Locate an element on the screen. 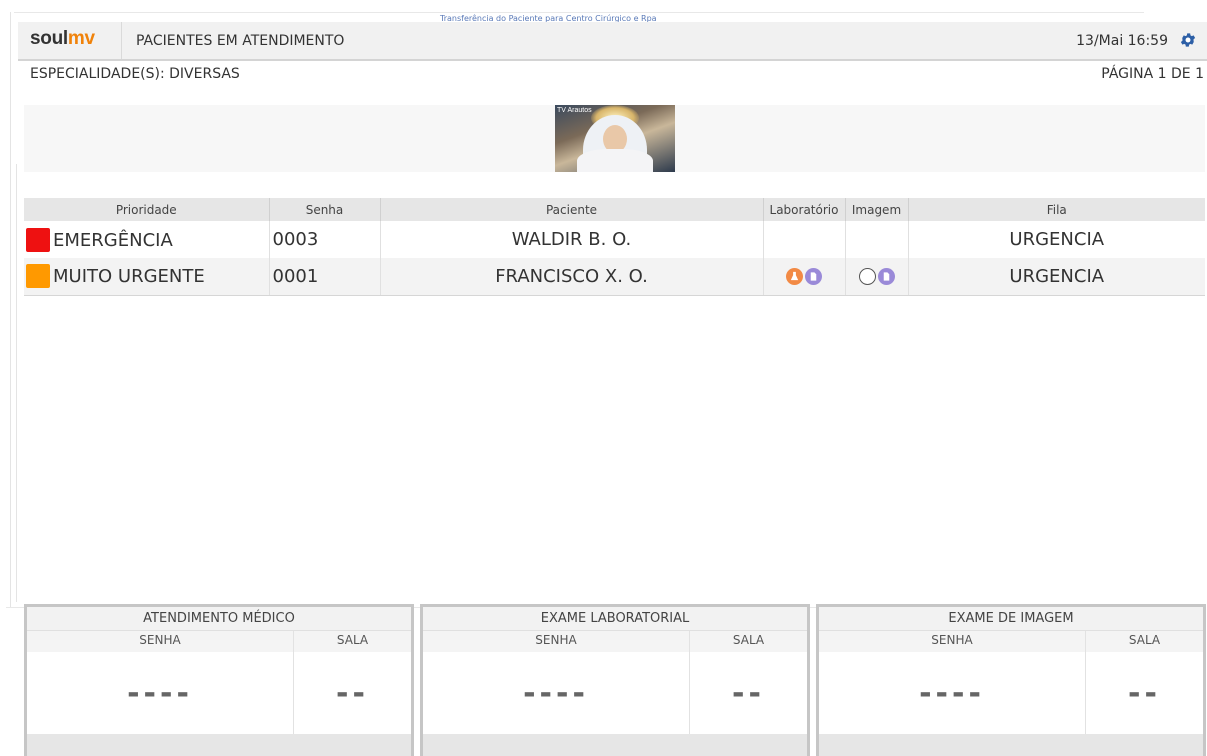 Image resolution: width=1207 pixels, height=756 pixels. logo-soul-text: soul is located at coordinates (49, 38).